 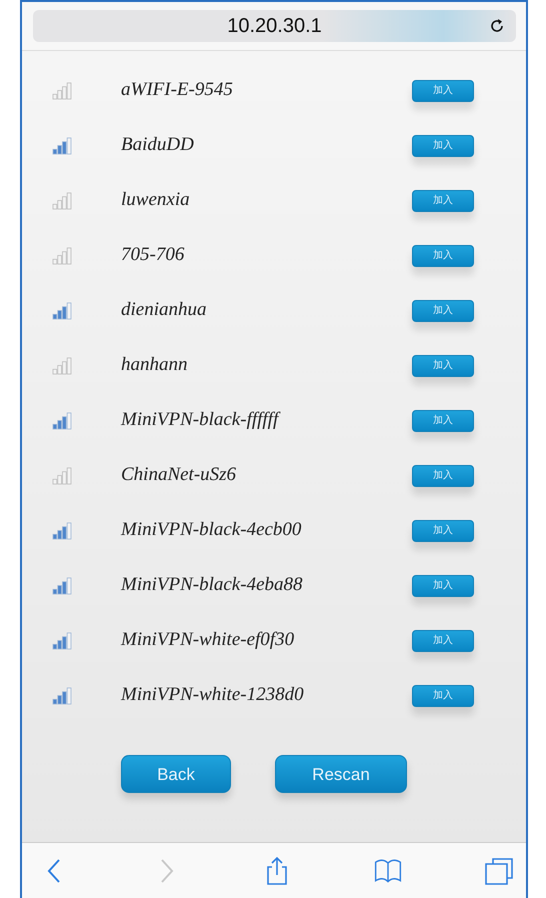 I want to click on back-button: Back, so click(x=176, y=774).